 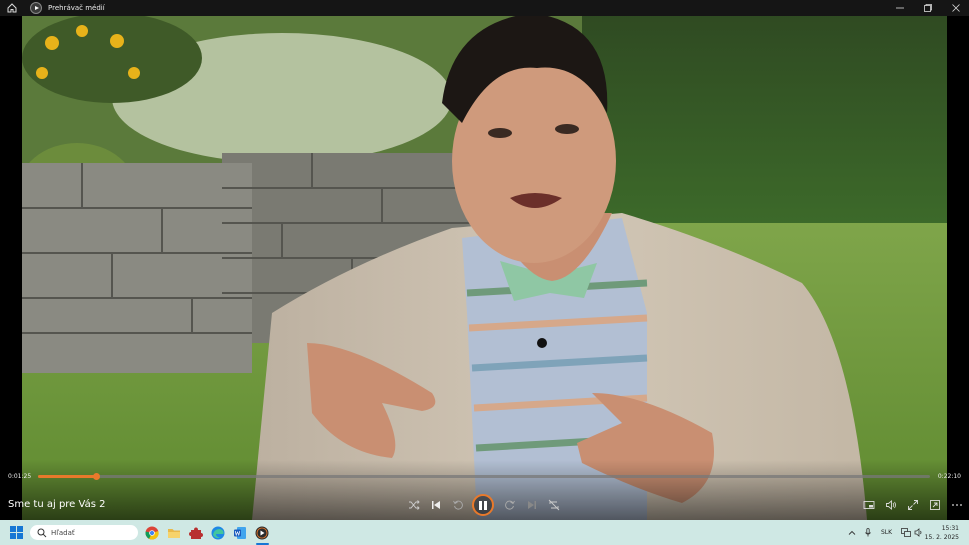 I want to click on edge-icon, so click(x=218, y=533).